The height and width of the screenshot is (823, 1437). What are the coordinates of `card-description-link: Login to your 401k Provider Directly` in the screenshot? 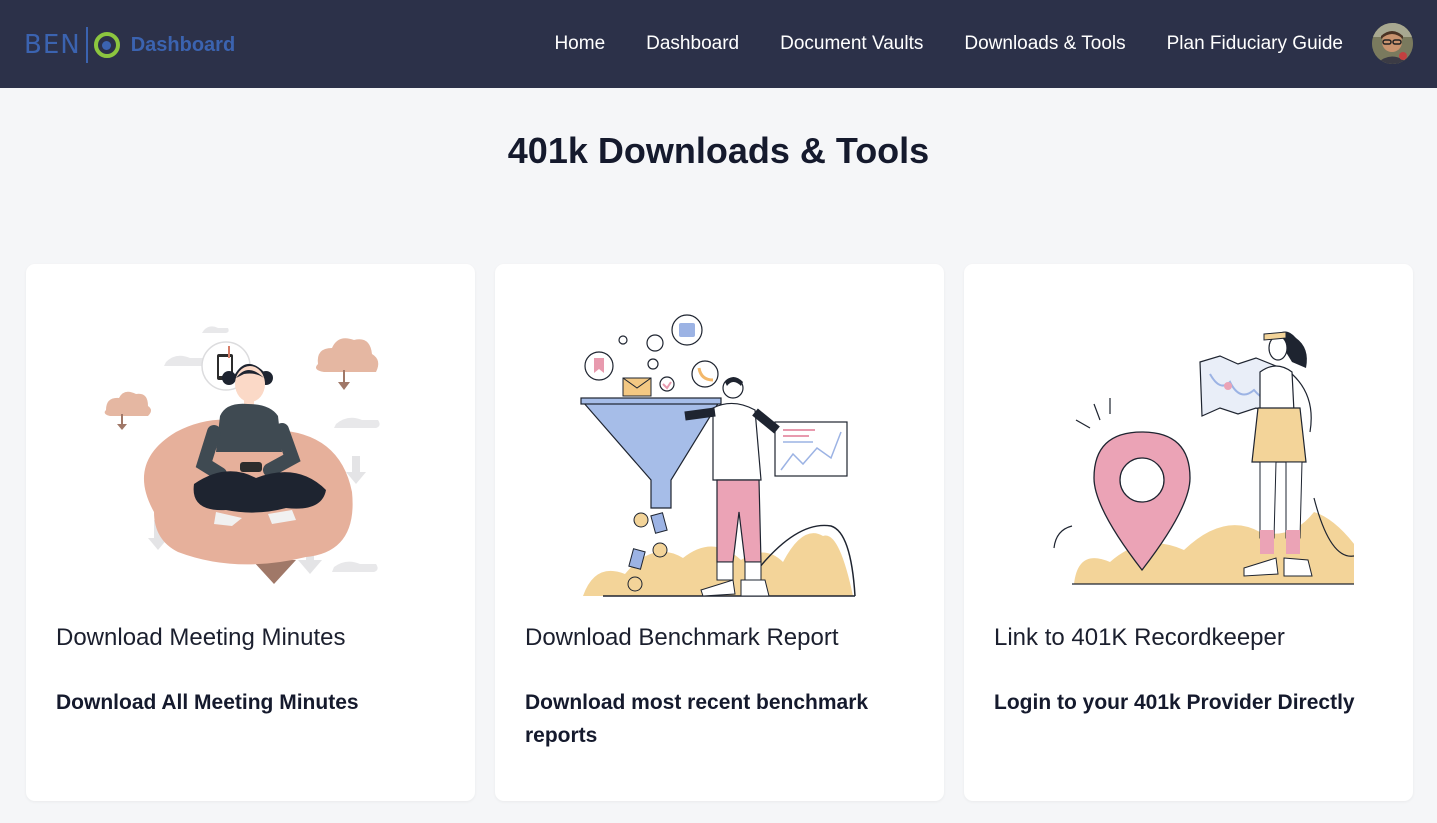 It's located at (1191, 702).